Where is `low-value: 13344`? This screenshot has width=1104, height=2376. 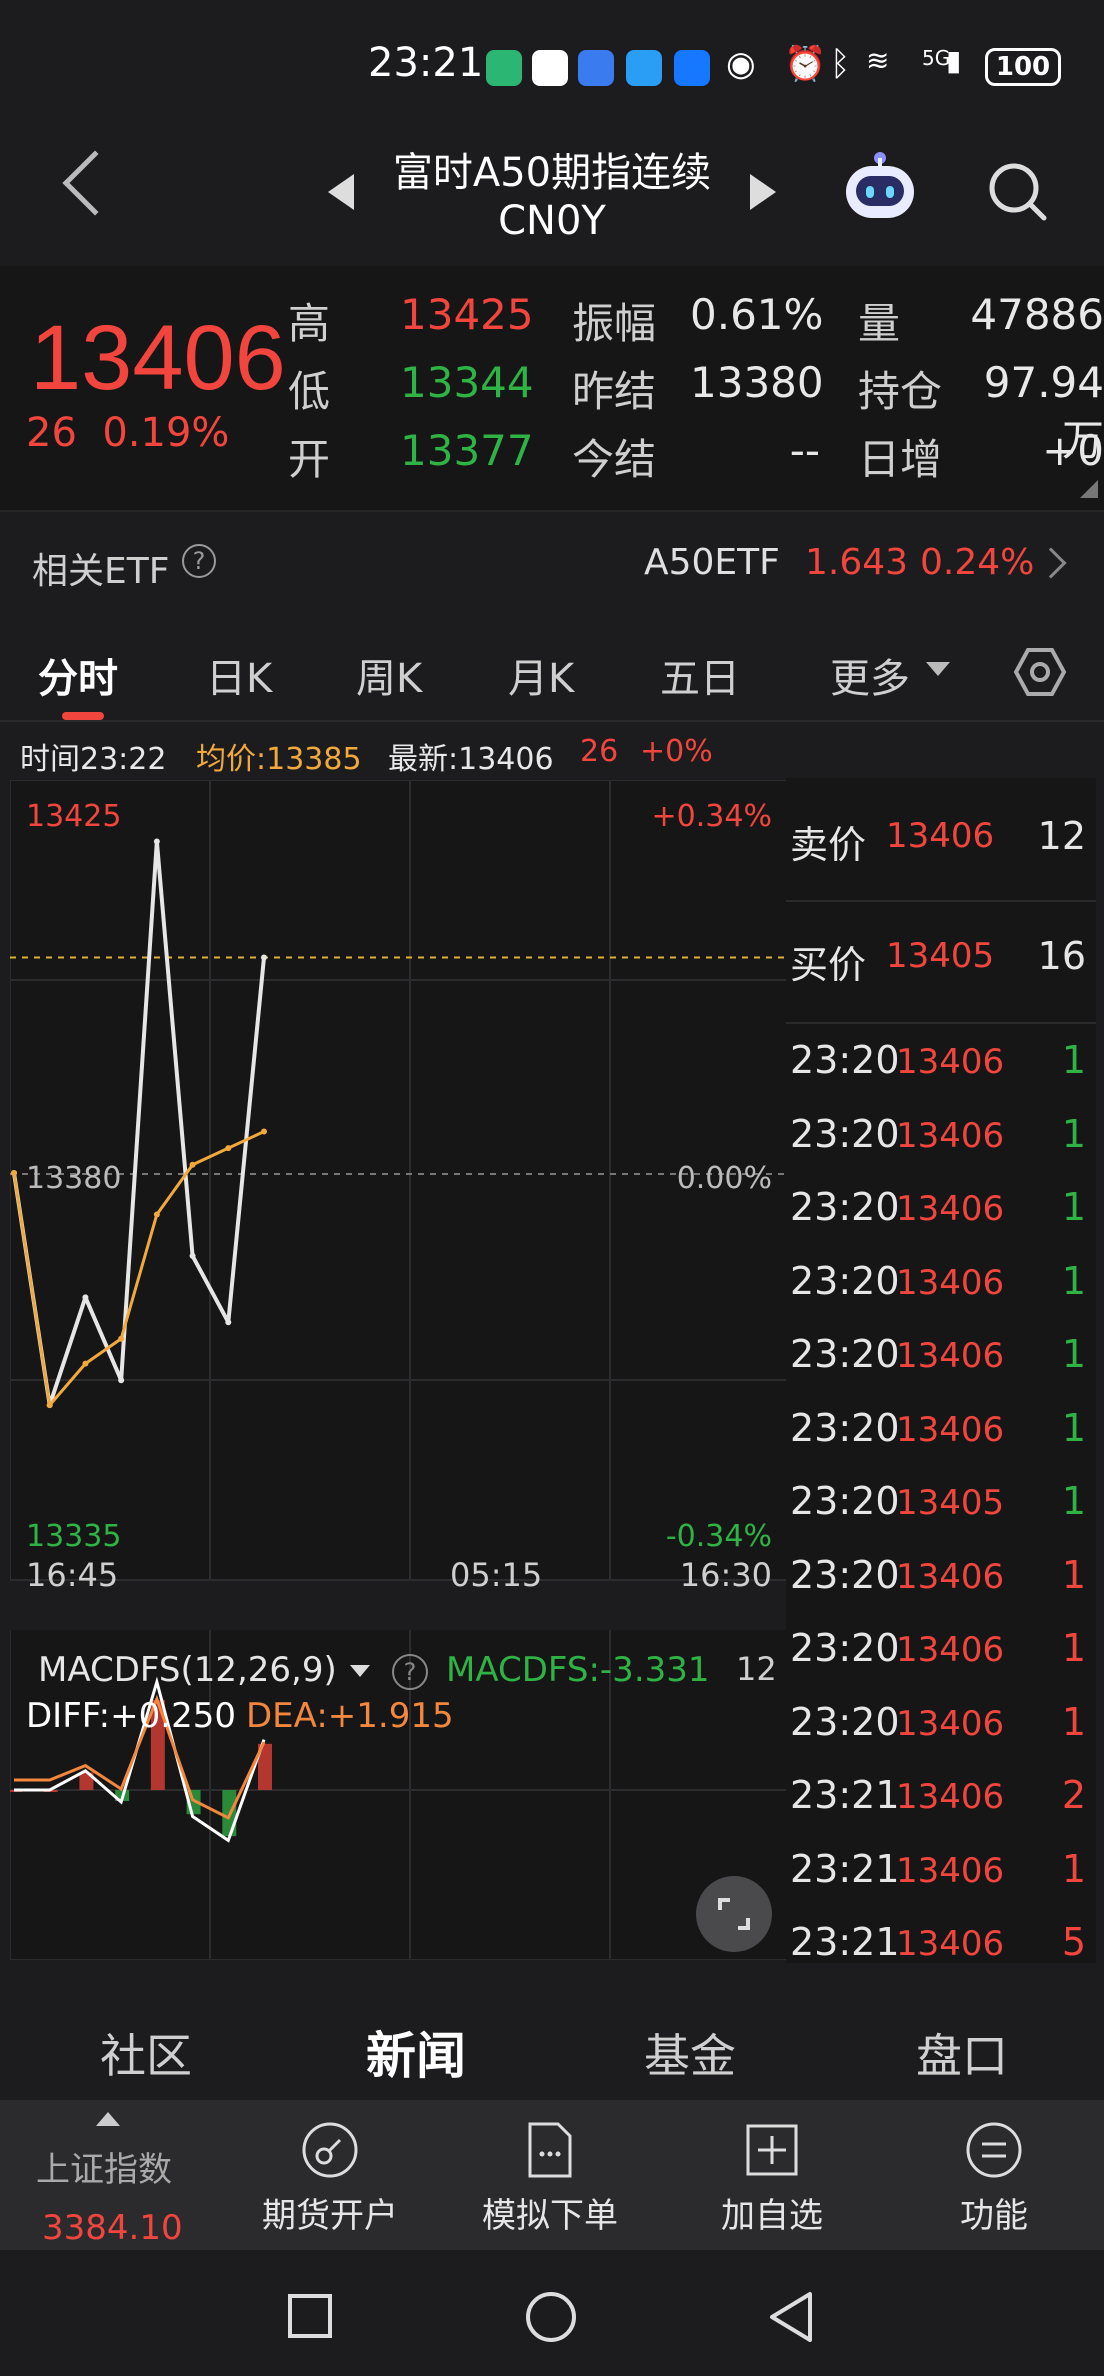
low-value: 13344 is located at coordinates (467, 382).